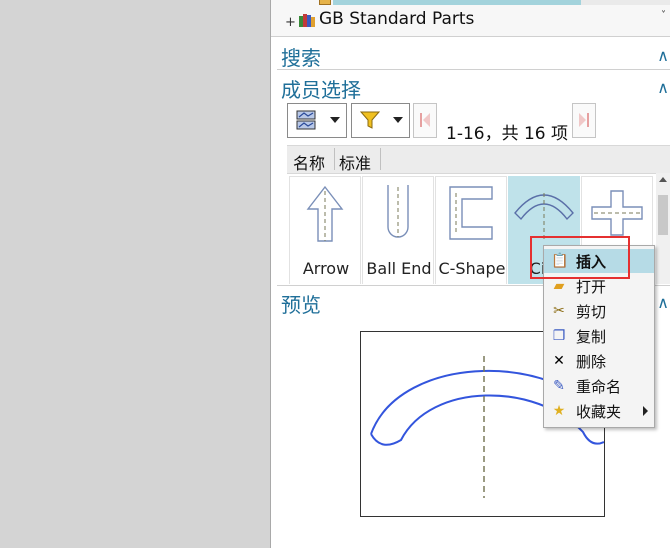 Image resolution: width=670 pixels, height=548 pixels. I want to click on expand-icon: +, so click(290, 22).